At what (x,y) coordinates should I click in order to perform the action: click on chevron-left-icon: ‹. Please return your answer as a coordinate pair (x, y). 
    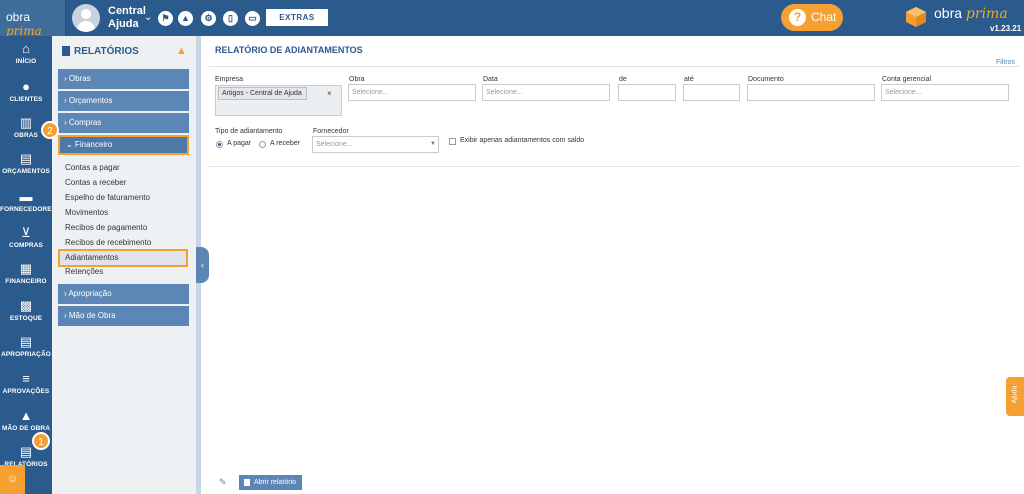
    Looking at the image, I should click on (202, 265).